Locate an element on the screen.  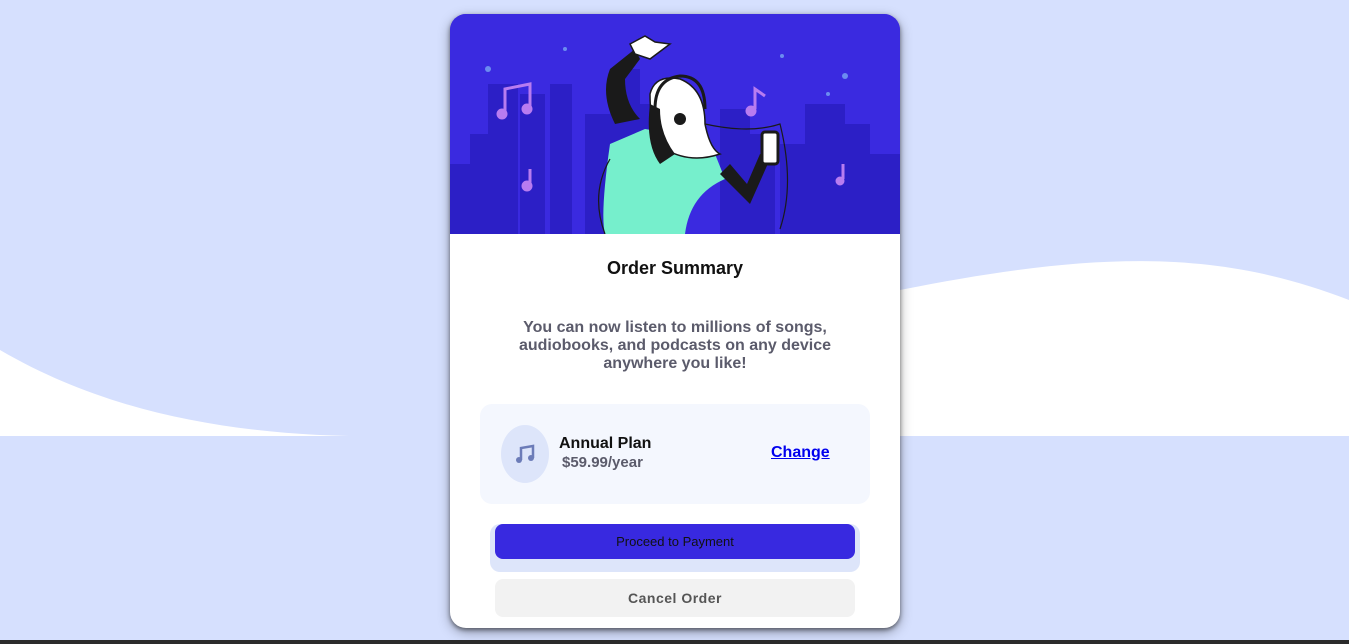
page-title: Order Summary is located at coordinates (675, 268).